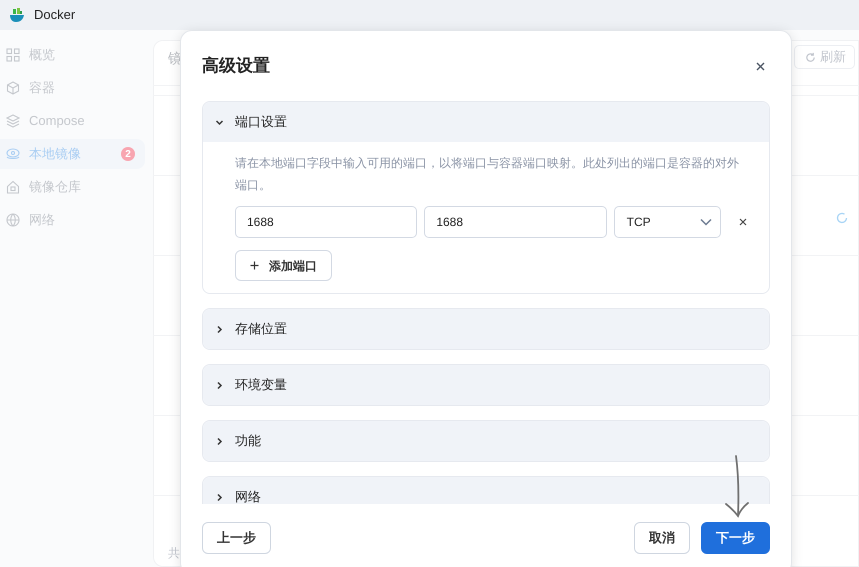  Describe the element at coordinates (486, 385) in the screenshot. I see `section-header: 环境变量` at that location.